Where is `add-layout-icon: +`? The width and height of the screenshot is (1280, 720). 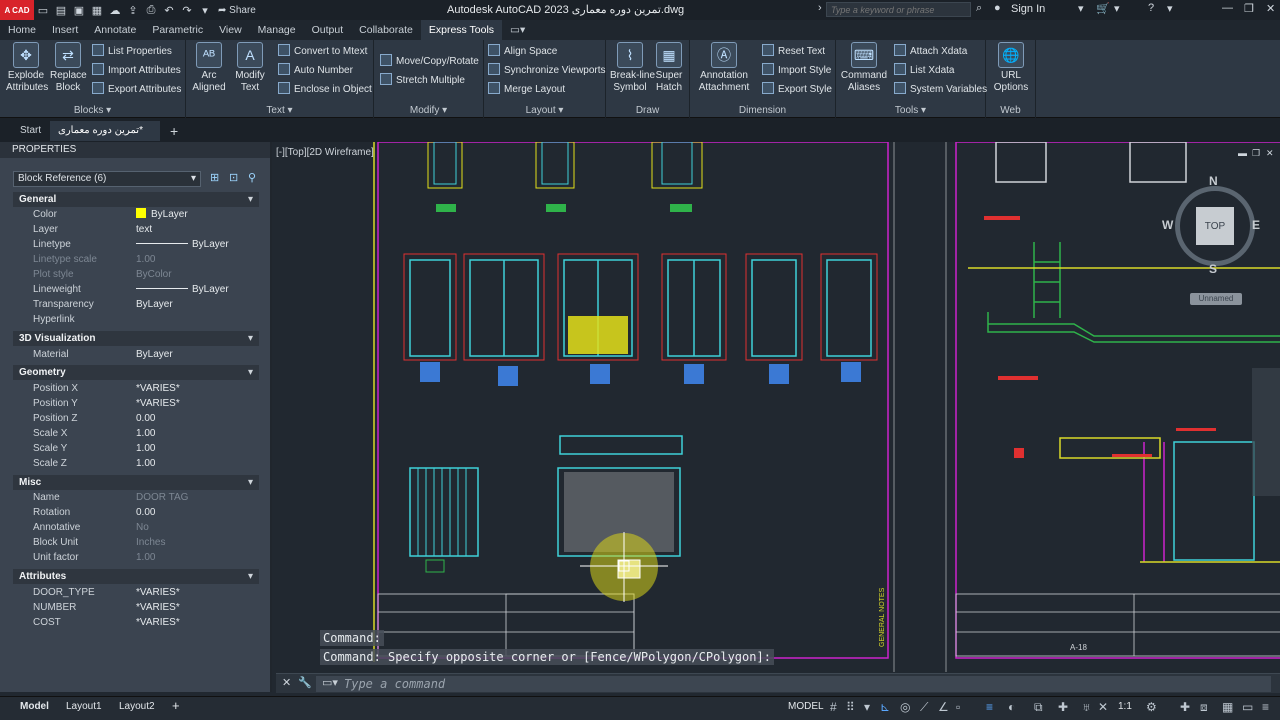
add-layout-icon: + is located at coordinates (176, 705).